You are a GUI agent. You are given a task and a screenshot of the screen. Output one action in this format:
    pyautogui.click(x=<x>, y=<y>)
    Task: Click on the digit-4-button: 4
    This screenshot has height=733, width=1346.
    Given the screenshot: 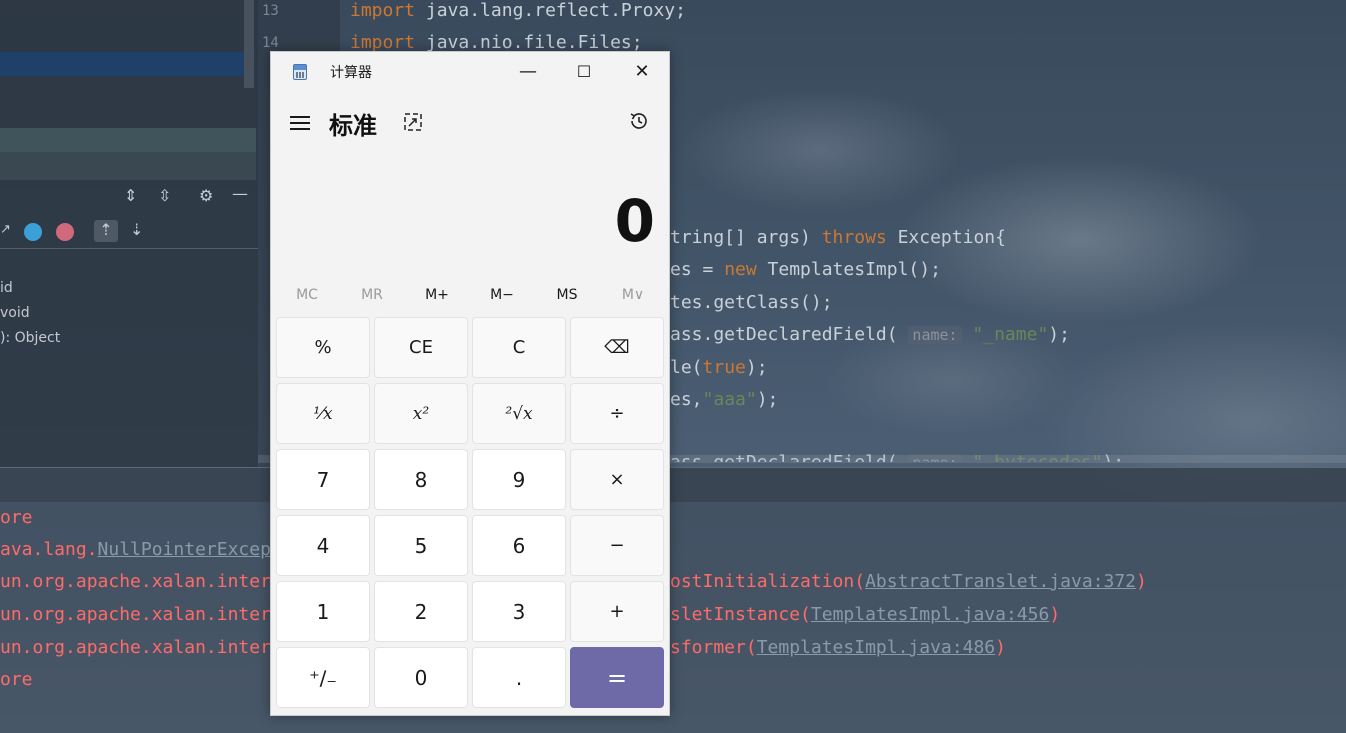 What is the action you would take?
    pyautogui.click(x=323, y=545)
    